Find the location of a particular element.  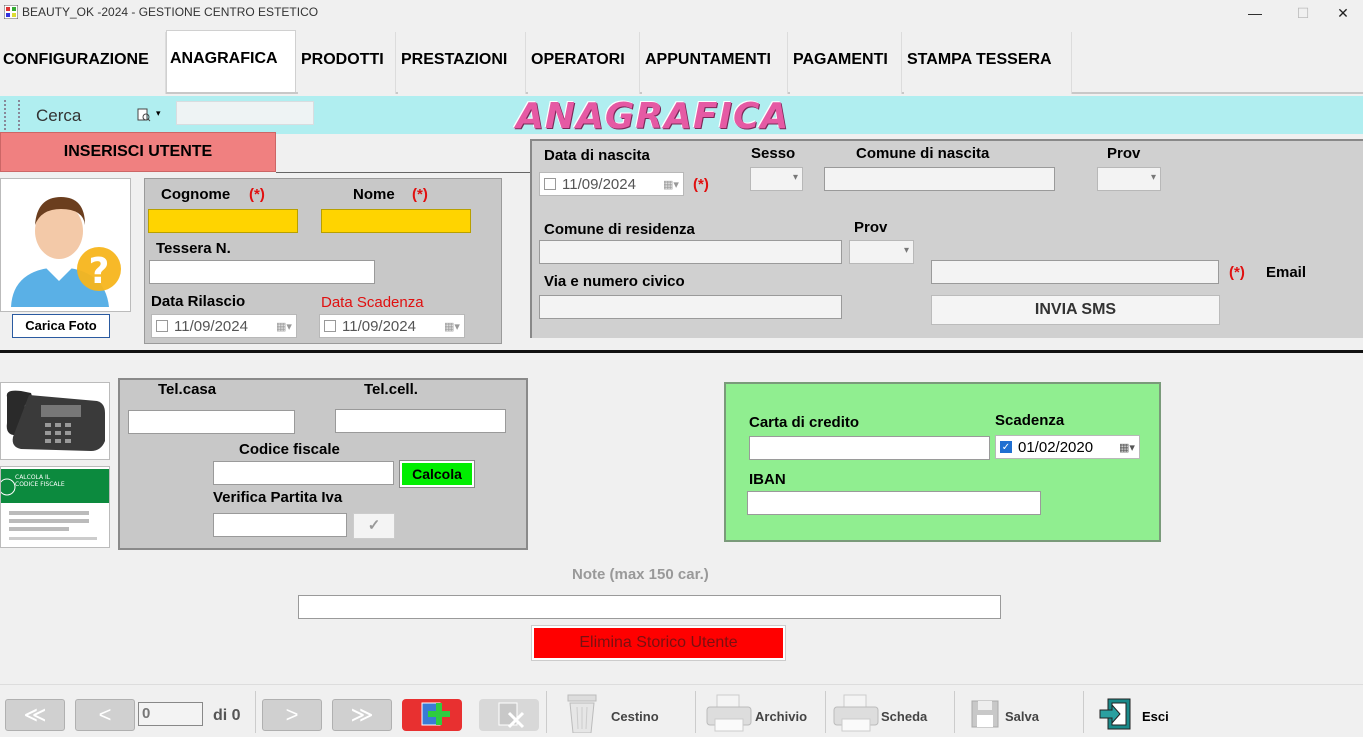

sheet-printer-icon is located at coordinates (856, 713).